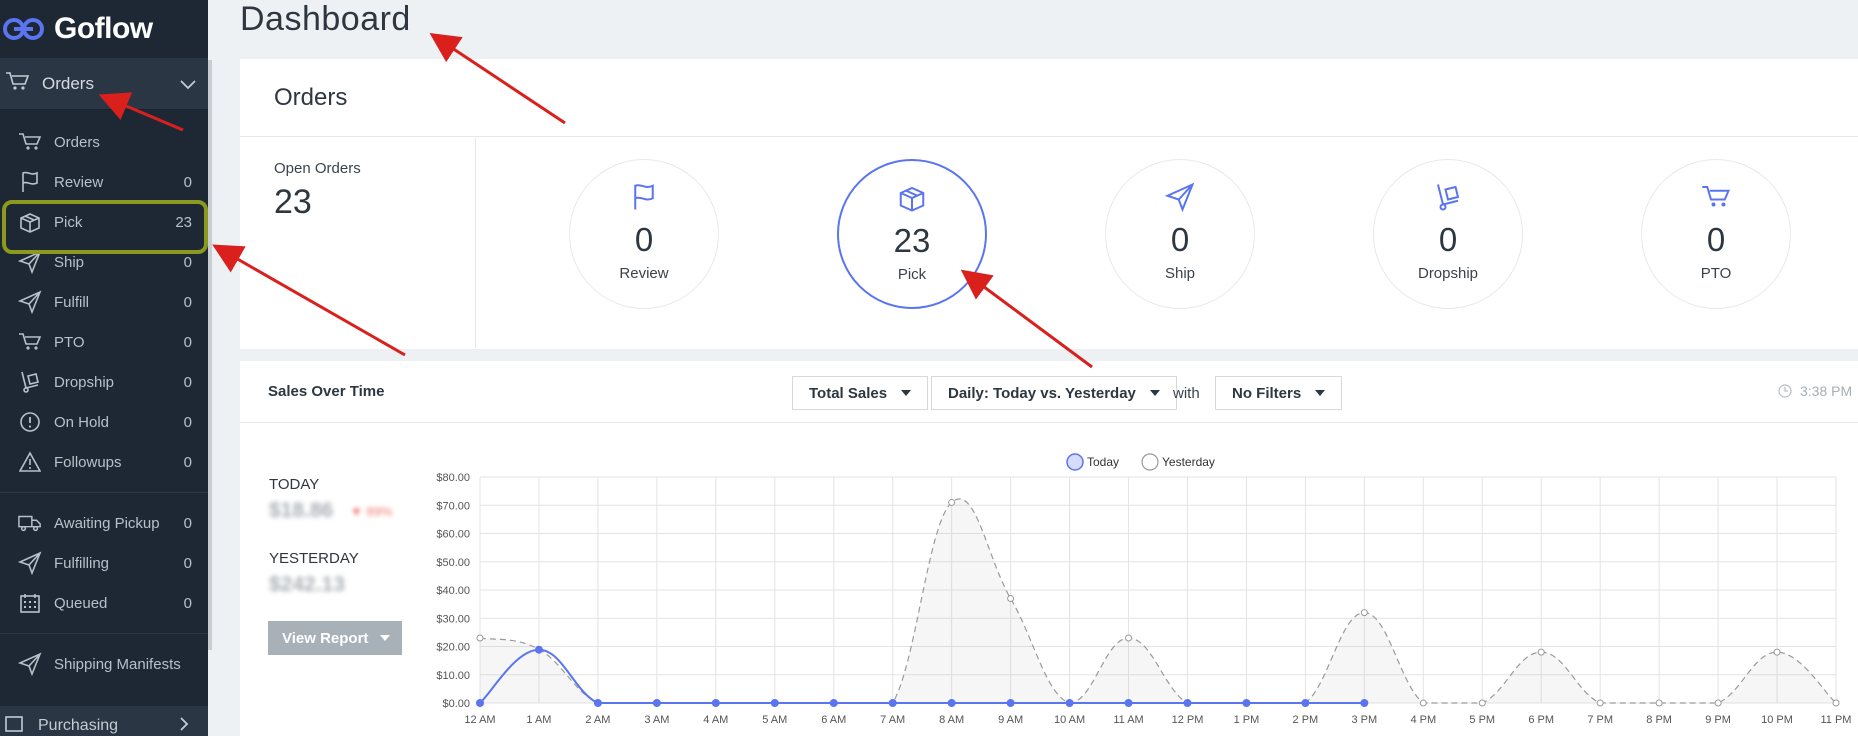 This screenshot has width=1858, height=736. Describe the element at coordinates (453, 619) in the screenshot. I see `y-tick-label: $30.00` at that location.